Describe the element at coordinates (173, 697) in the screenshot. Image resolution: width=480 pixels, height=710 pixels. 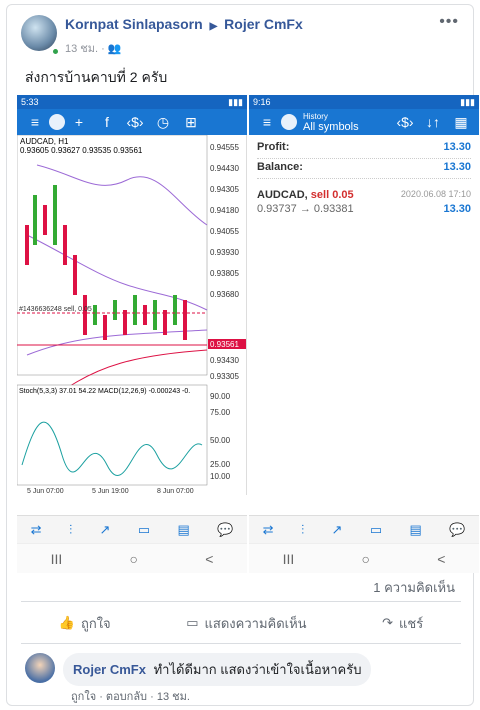
I see `comment-time: 13 ชม.` at that location.